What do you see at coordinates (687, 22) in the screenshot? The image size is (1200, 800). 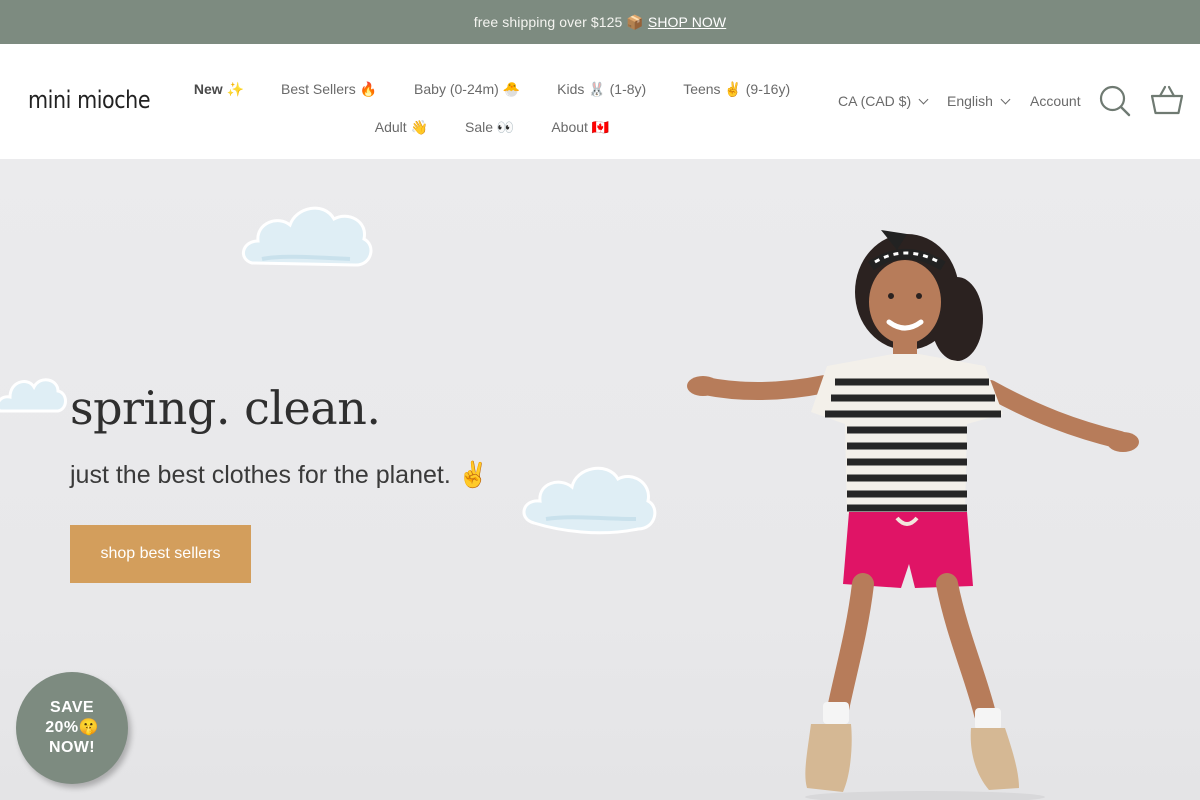 I see `shop-now-link: SHOP NOW` at bounding box center [687, 22].